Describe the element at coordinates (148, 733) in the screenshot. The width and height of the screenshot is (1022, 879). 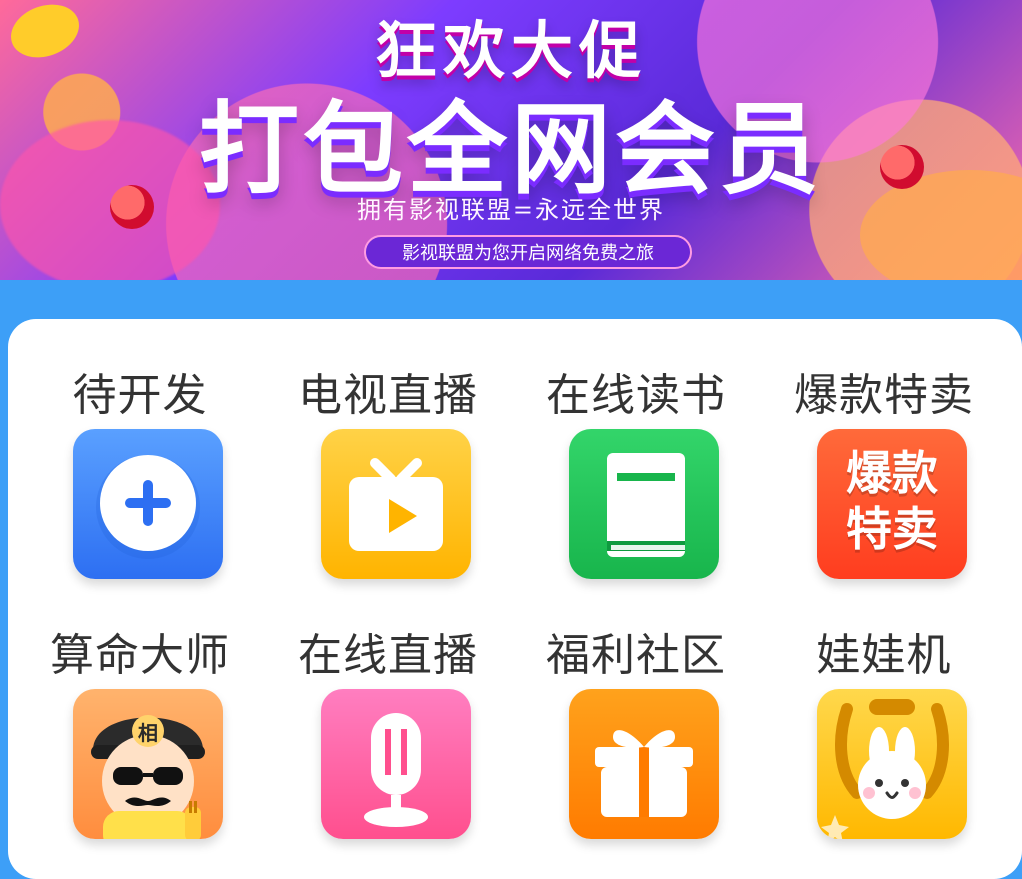
I see `fortune-badge-text: 相` at that location.